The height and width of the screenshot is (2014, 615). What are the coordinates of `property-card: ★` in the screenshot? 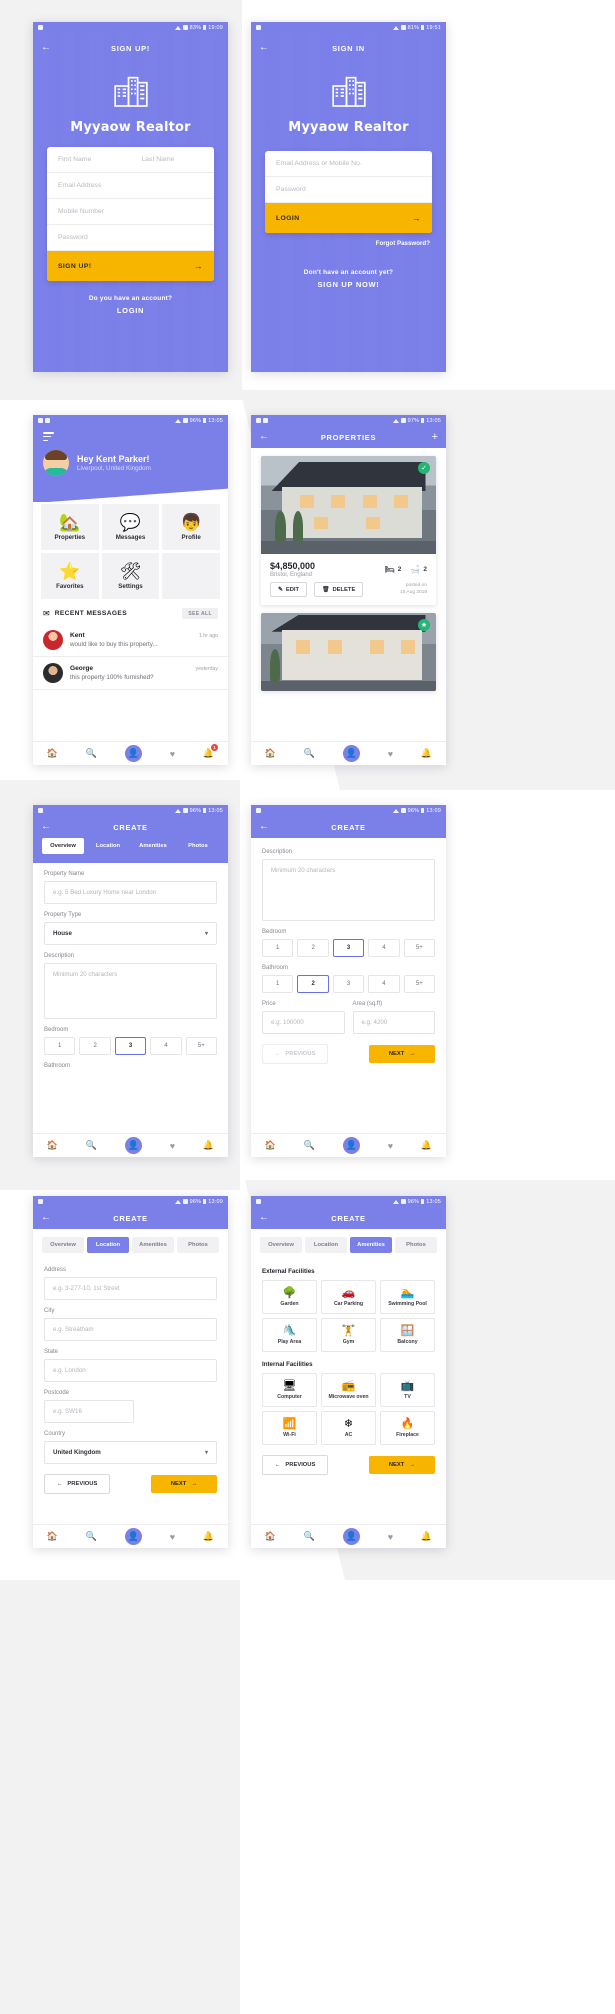 It's located at (348, 652).